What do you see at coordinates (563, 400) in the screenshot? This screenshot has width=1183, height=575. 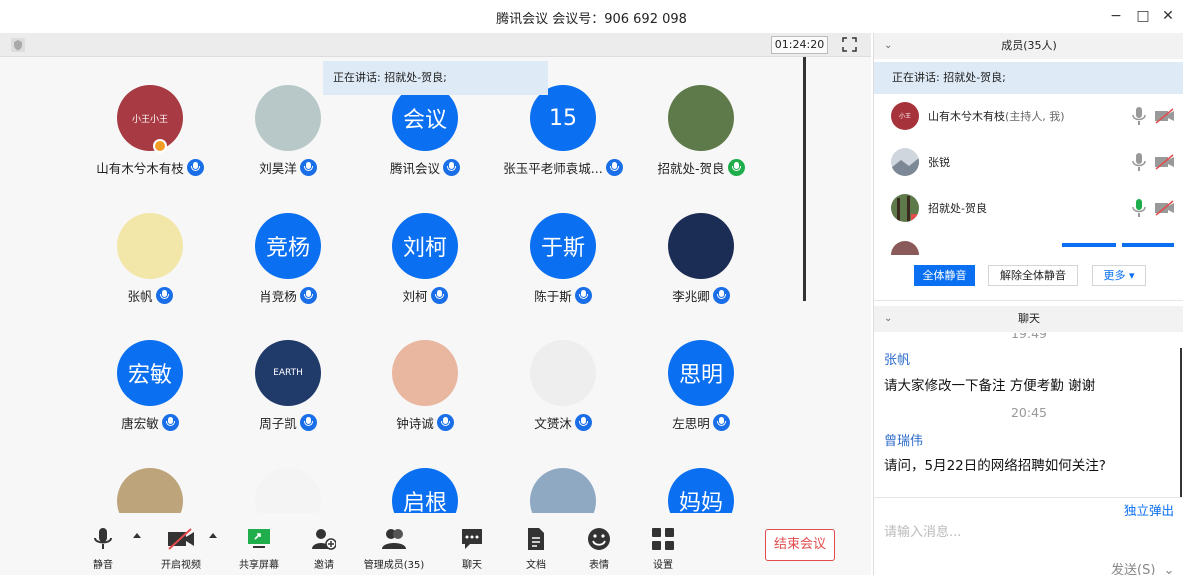 I see `participant-tile: 文赟沐` at bounding box center [563, 400].